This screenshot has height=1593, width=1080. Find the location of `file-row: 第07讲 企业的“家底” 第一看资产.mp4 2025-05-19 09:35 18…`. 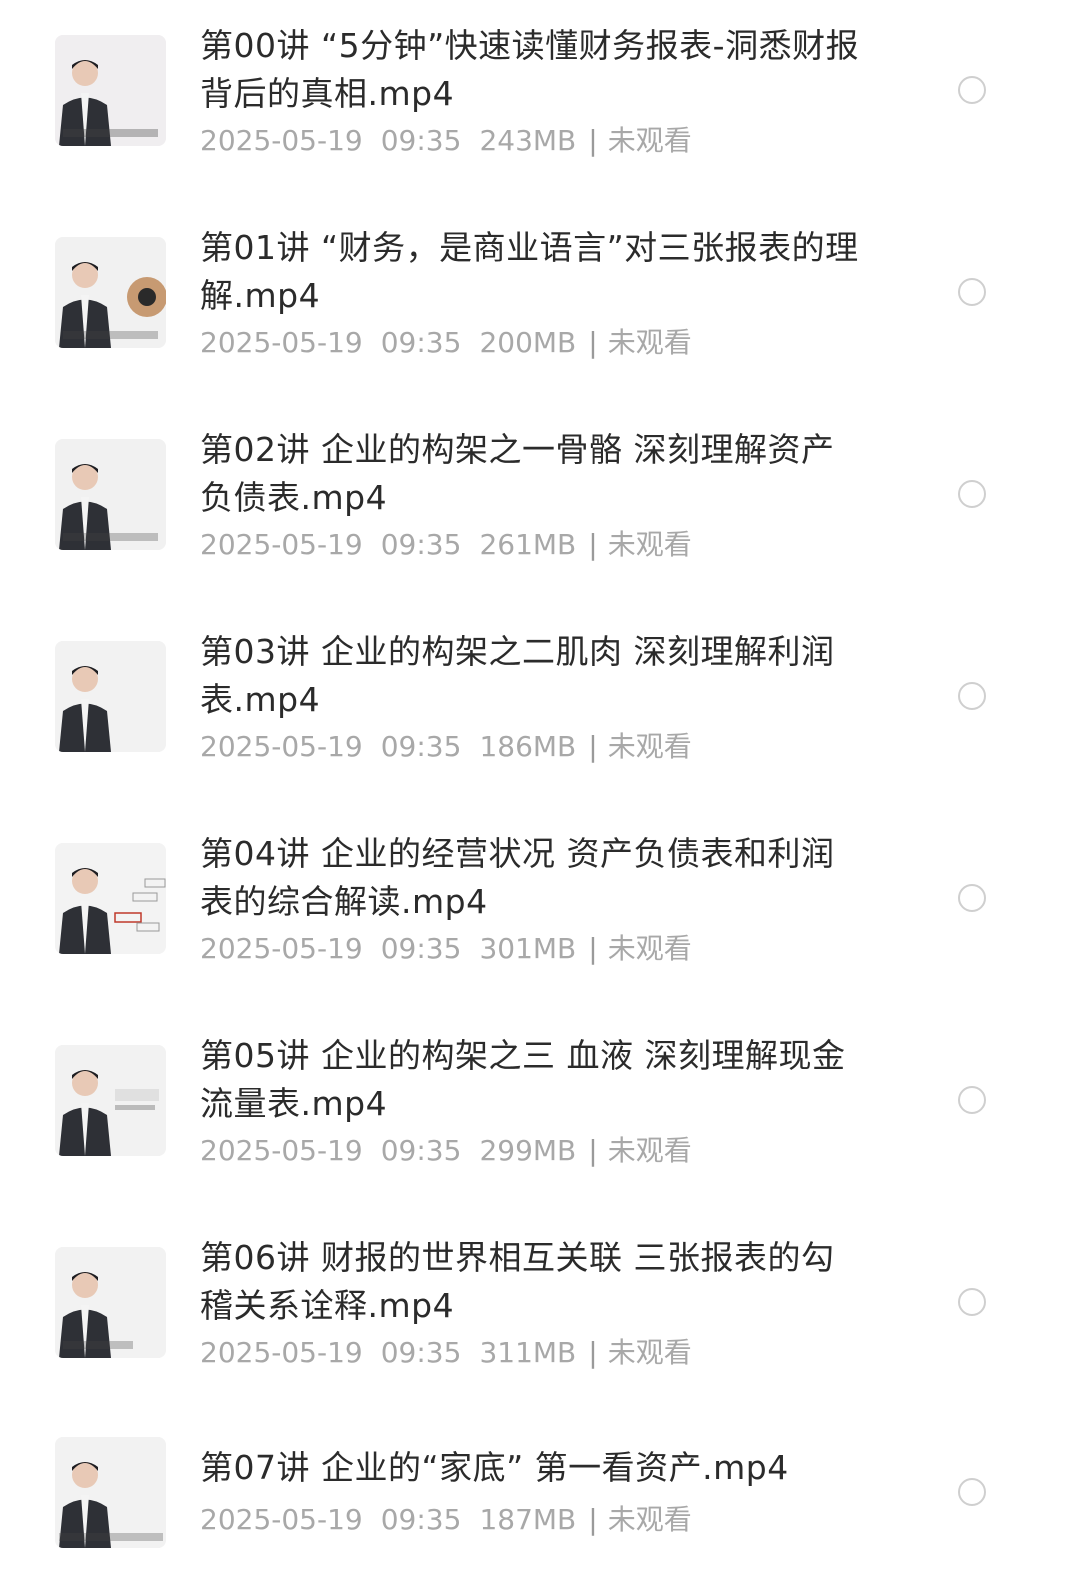

file-row: 第07讲 企业的“家底” 第一看资产.mp4 2025-05-19 09:35 18… is located at coordinates (540, 1503).